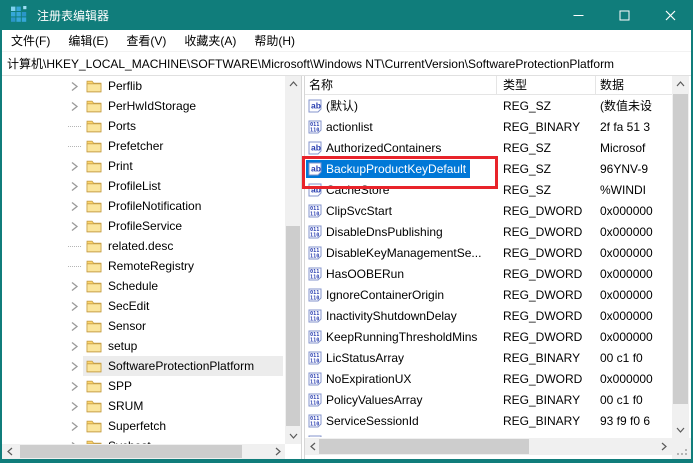 This screenshot has height=463, width=693. What do you see at coordinates (146, 41) in the screenshot?
I see `menu-item-view: 查看(V)` at bounding box center [146, 41].